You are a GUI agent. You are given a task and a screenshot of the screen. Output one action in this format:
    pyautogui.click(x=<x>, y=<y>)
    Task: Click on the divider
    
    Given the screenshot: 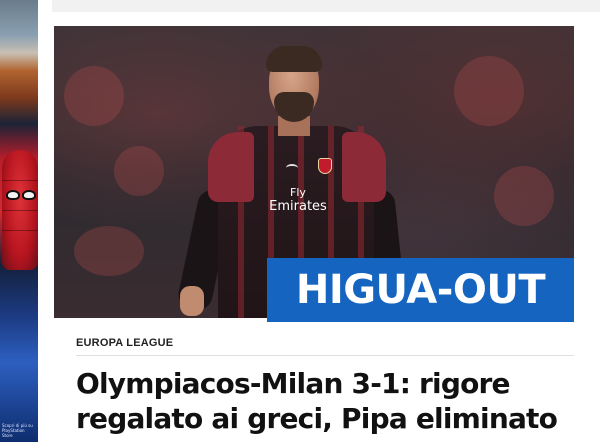 What is the action you would take?
    pyautogui.click(x=325, y=355)
    